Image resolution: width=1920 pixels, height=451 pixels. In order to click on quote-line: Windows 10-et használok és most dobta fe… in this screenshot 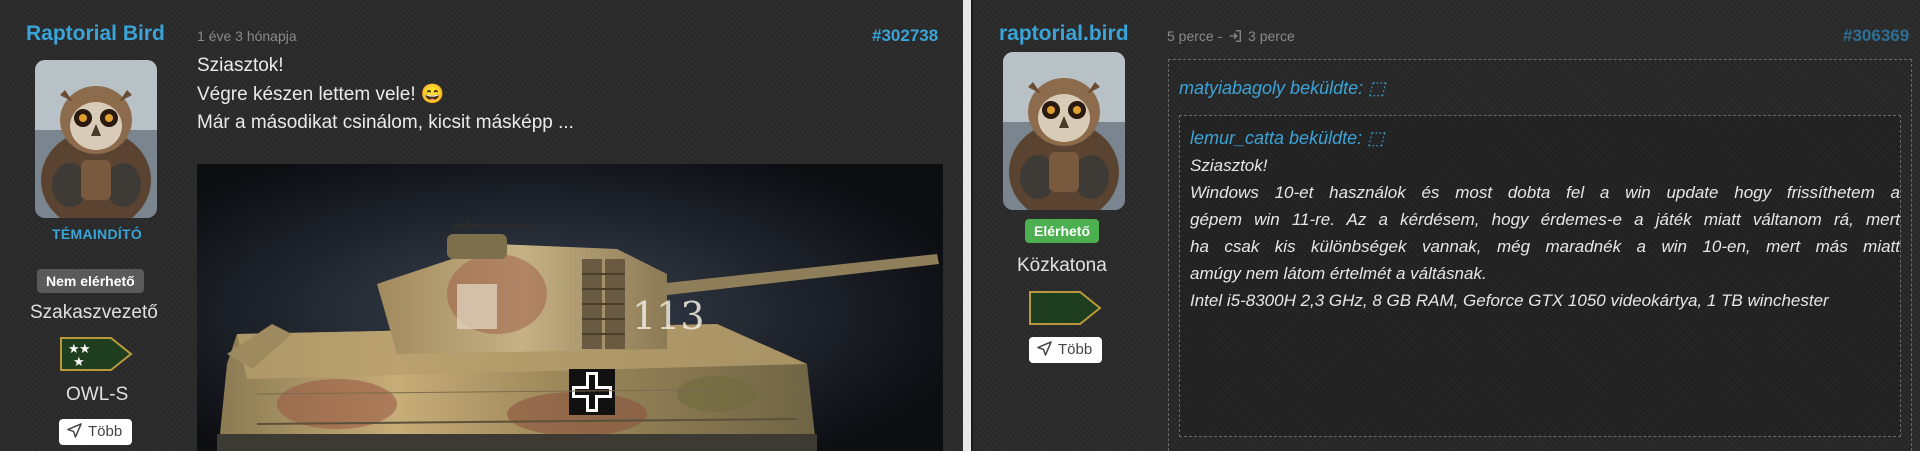, I will do `click(1545, 192)`.